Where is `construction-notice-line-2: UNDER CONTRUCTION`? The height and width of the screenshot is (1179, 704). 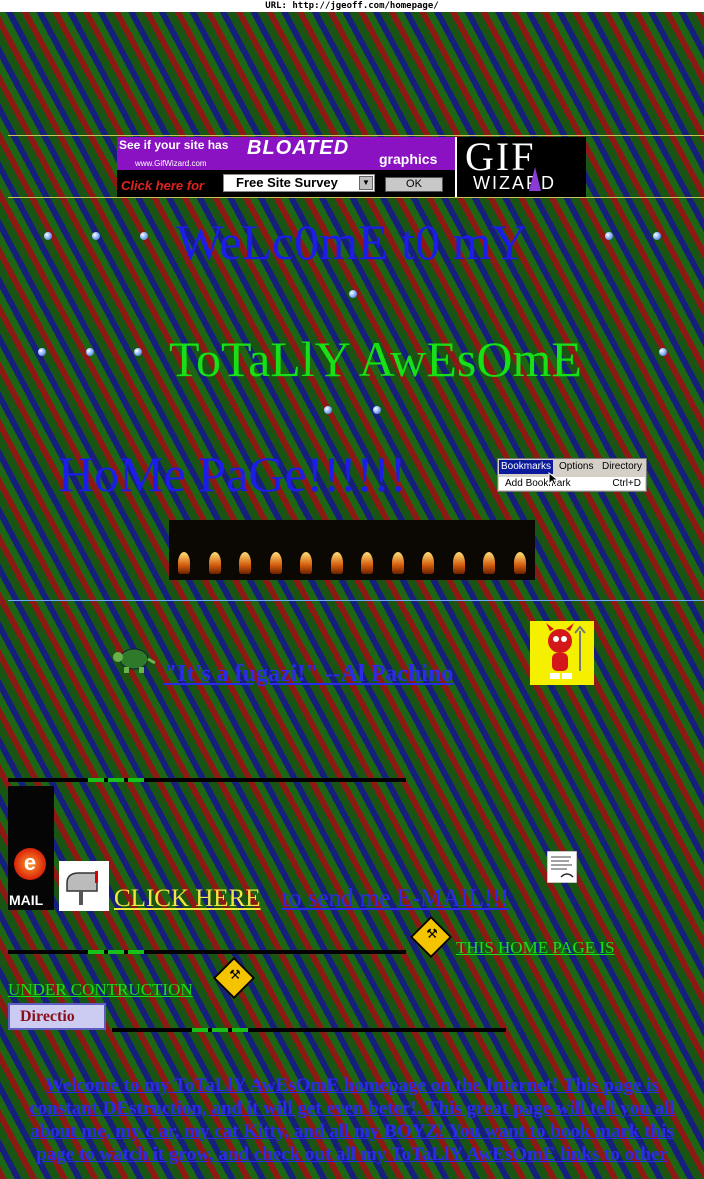
construction-notice-line-2: UNDER CONTRUCTION is located at coordinates (100, 990).